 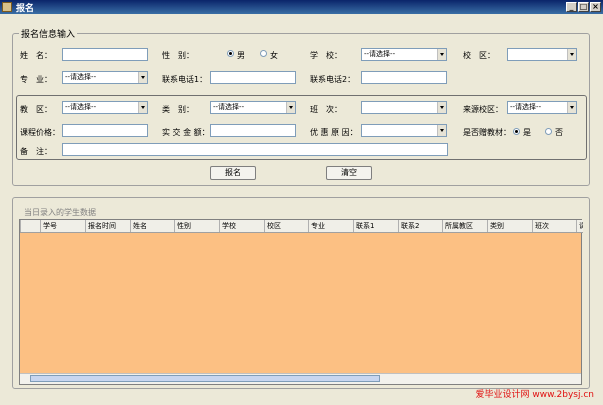 I want to click on today-list-legend: 当日录入的学生数据, so click(x=60, y=212).